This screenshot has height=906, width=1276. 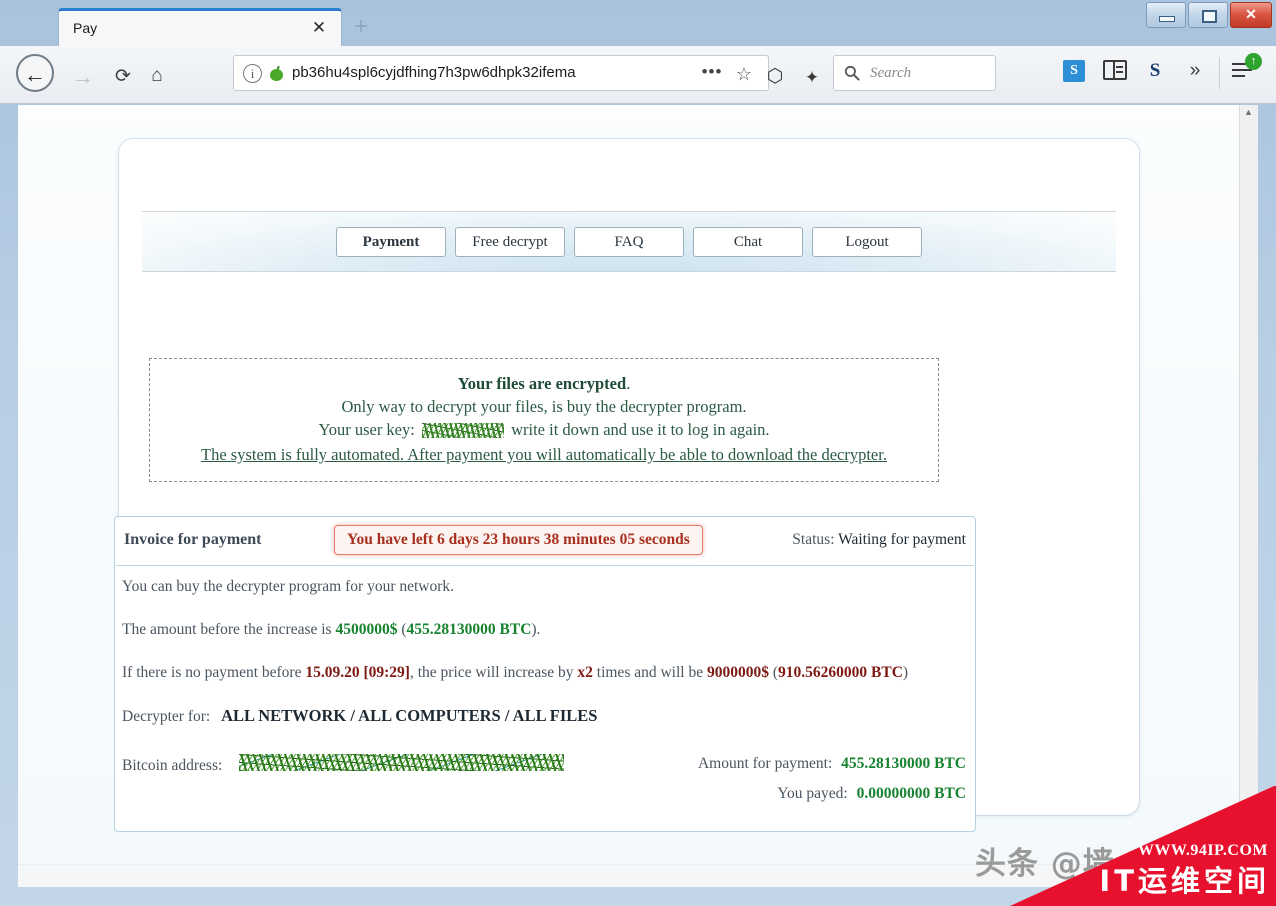 What do you see at coordinates (434, 72) in the screenshot?
I see `url-text: pb36hu4spl6cyjdfhing7h3pw6dhpk32ifema` at bounding box center [434, 72].